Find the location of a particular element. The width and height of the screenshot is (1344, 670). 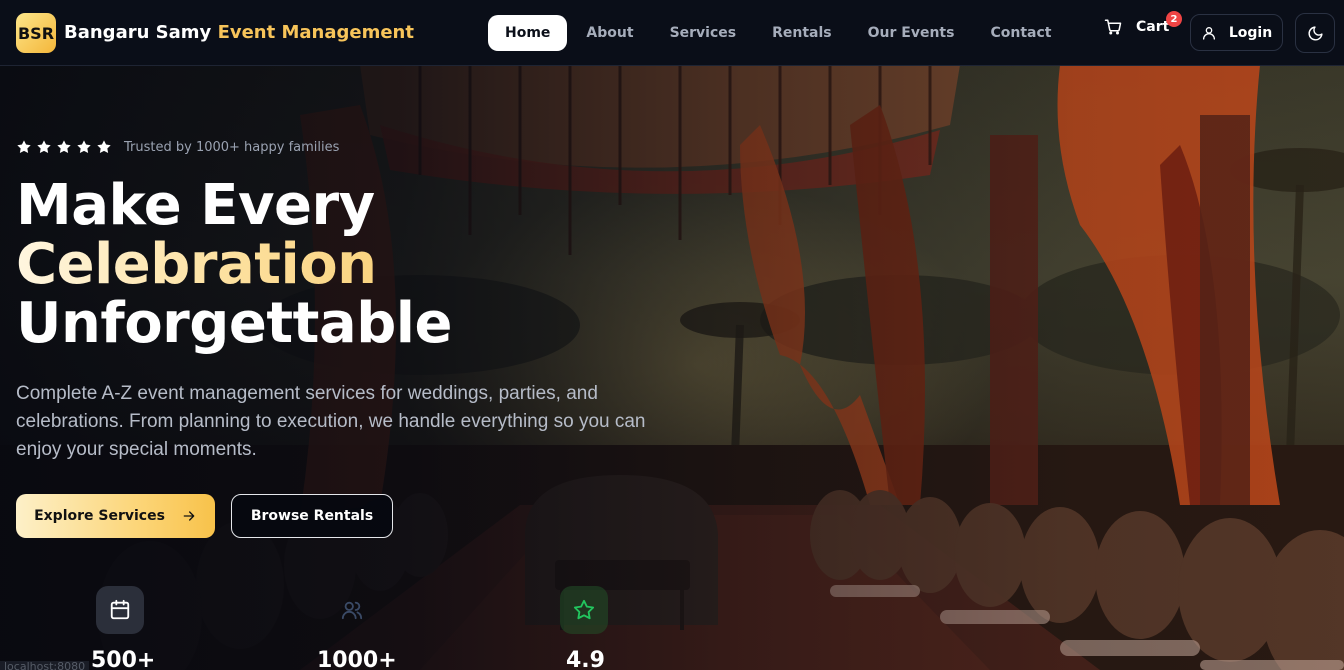

explore-services-button: Explore Services is located at coordinates (115, 516).